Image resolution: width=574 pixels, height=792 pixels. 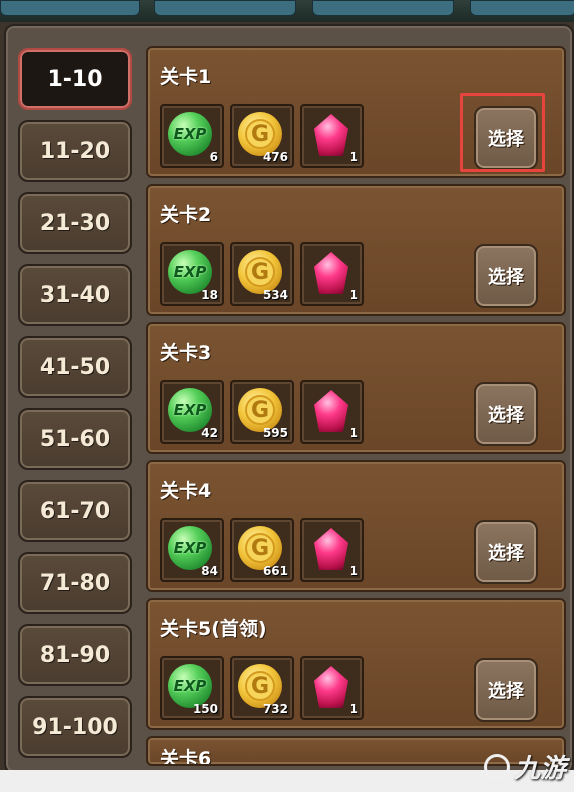 I want to click on level-card-5: 关卡5(首领) EXP 150 G 732 1 选择, so click(x=356, y=664).